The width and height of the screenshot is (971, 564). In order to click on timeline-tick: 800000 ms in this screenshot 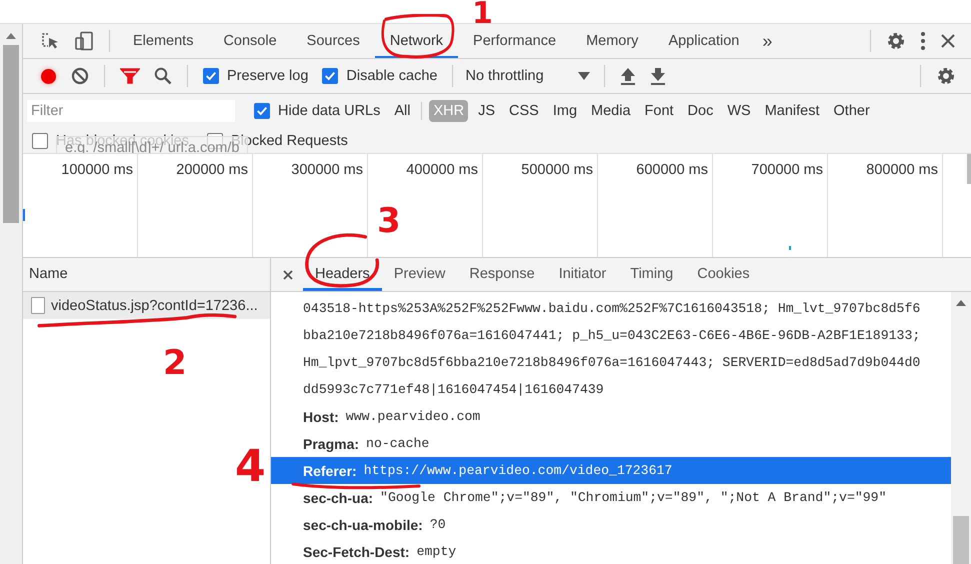, I will do `click(902, 170)`.